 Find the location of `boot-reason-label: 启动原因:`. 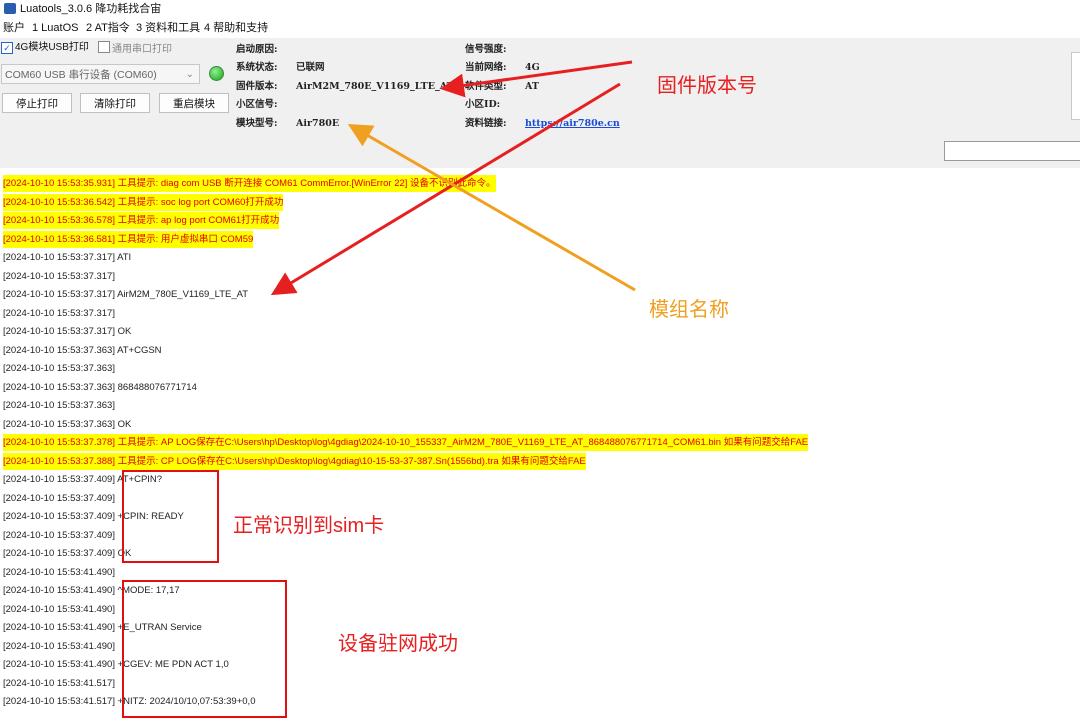

boot-reason-label: 启动原因: is located at coordinates (257, 49).